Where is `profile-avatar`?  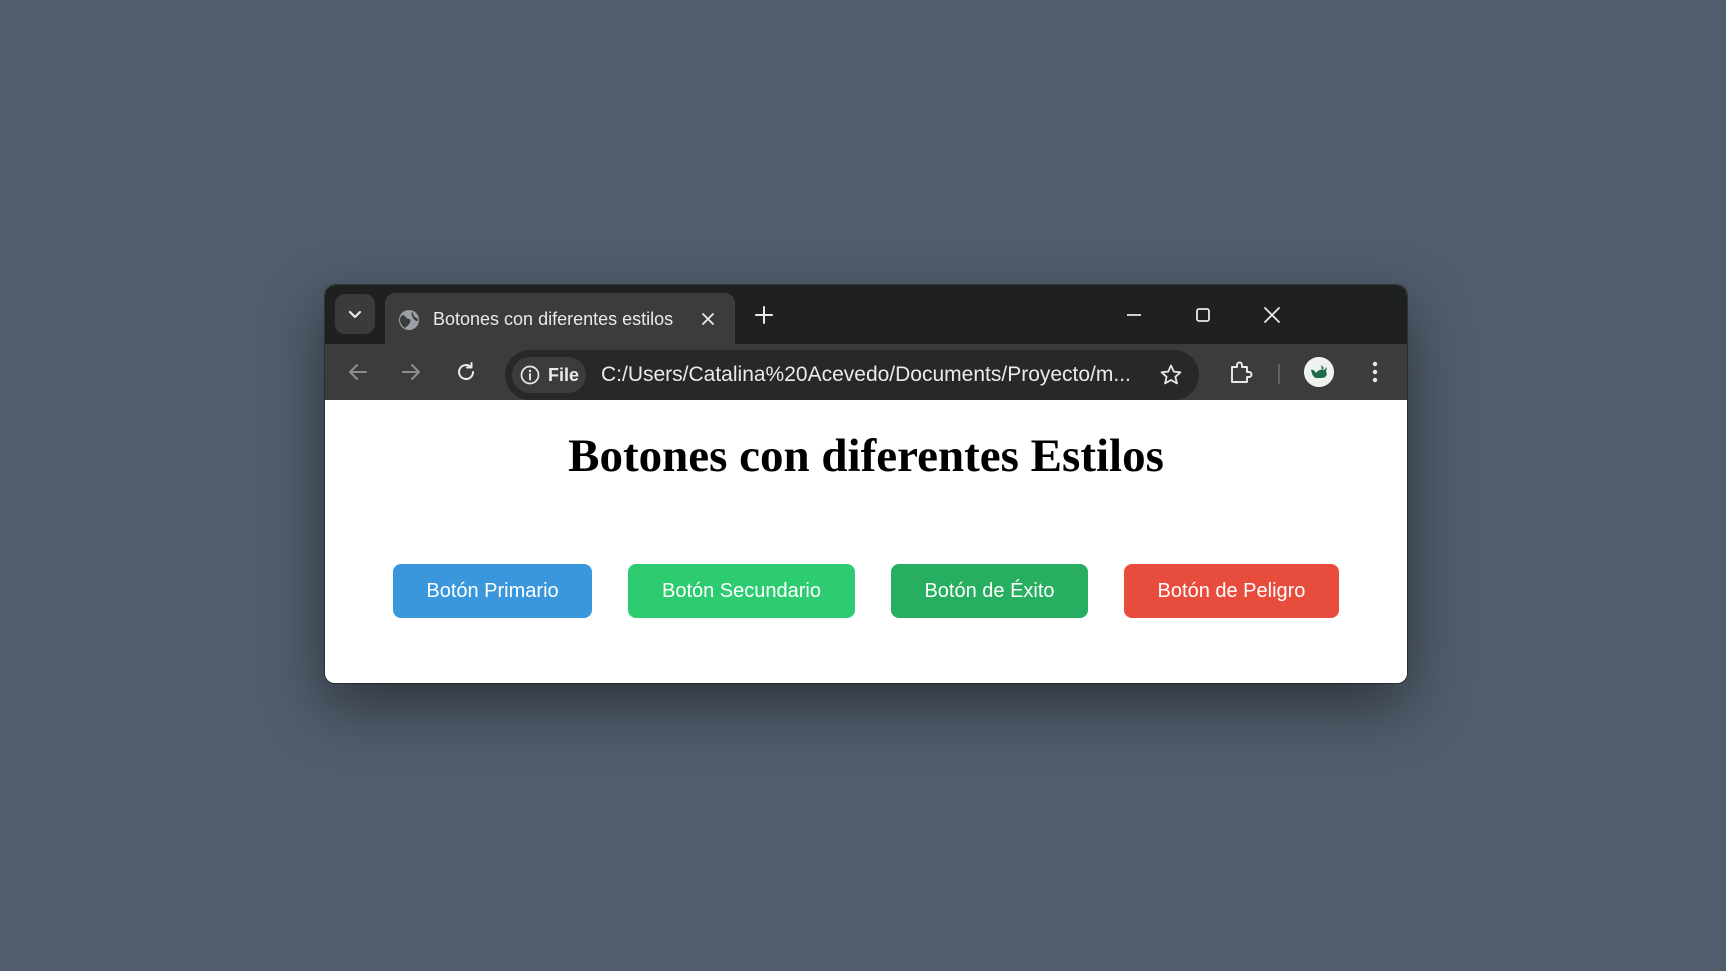 profile-avatar is located at coordinates (1319, 372).